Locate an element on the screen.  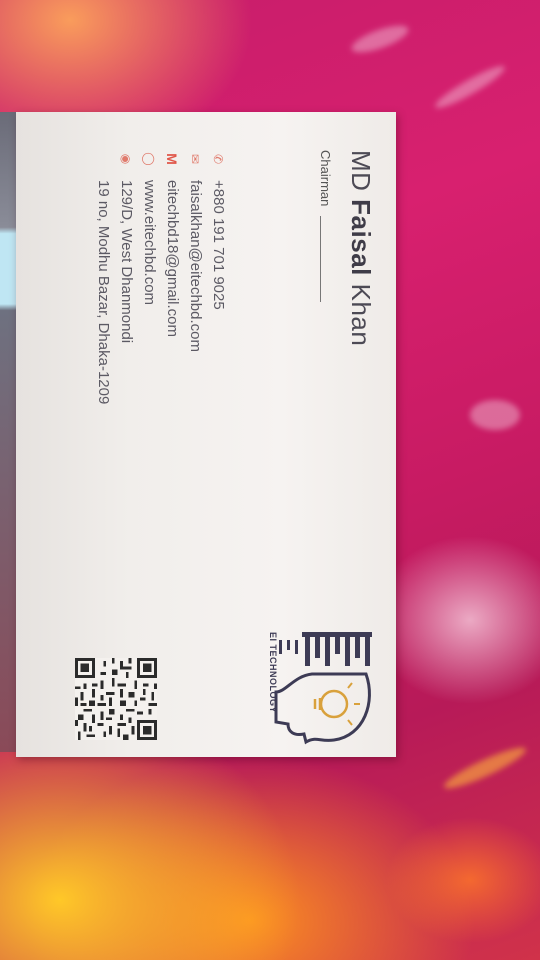
website-text: www.eitechbd.com is located at coordinates (149, 243).